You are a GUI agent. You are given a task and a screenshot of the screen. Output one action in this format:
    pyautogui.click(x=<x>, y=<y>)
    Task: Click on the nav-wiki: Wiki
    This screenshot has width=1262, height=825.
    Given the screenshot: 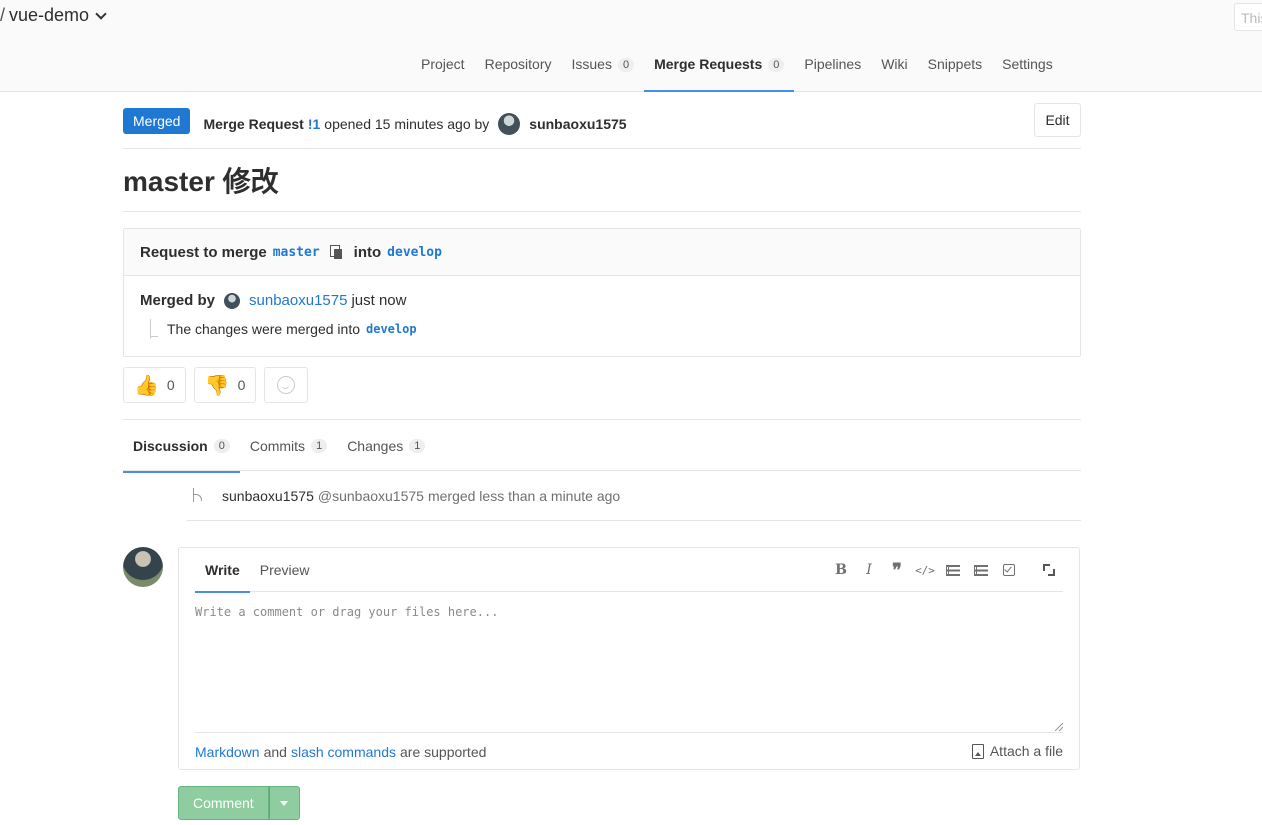 What is the action you would take?
    pyautogui.click(x=894, y=74)
    